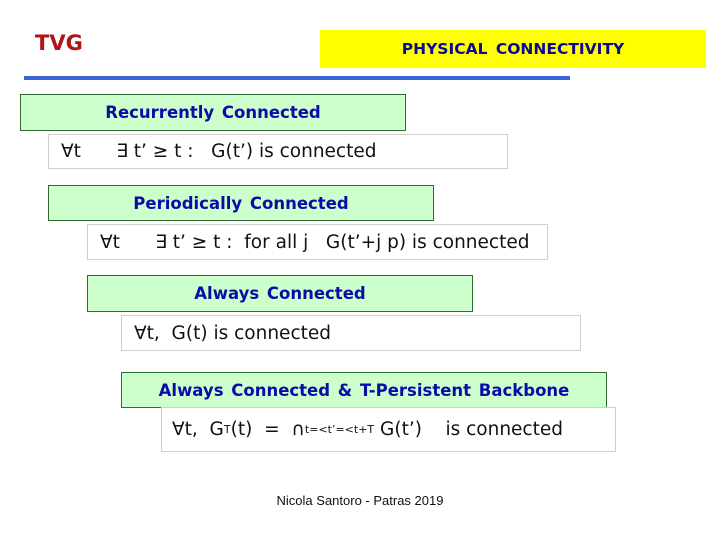 The width and height of the screenshot is (720, 540). What do you see at coordinates (204, 429) in the screenshot?
I see `formula-text-part1: t, G` at bounding box center [204, 429].